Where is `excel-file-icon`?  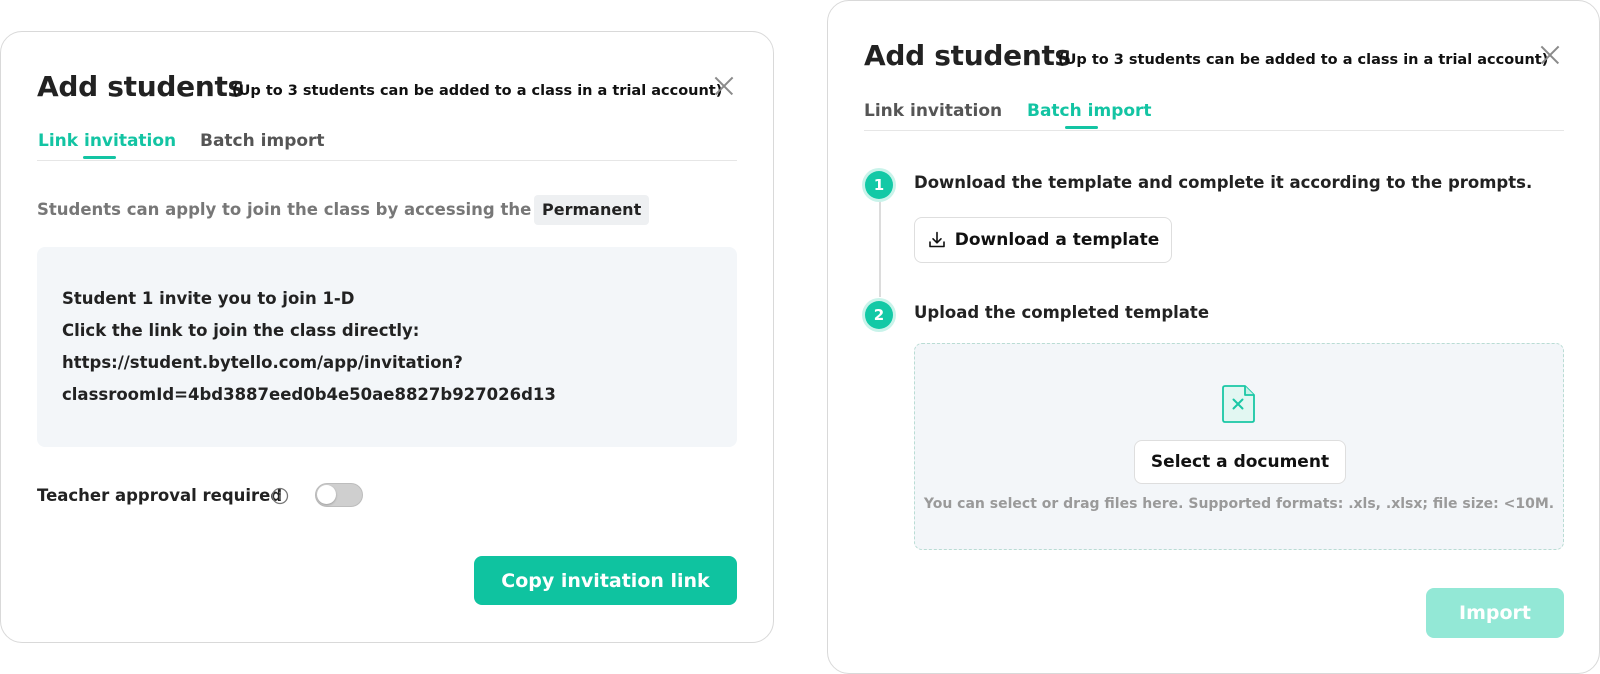 excel-file-icon is located at coordinates (1238, 404).